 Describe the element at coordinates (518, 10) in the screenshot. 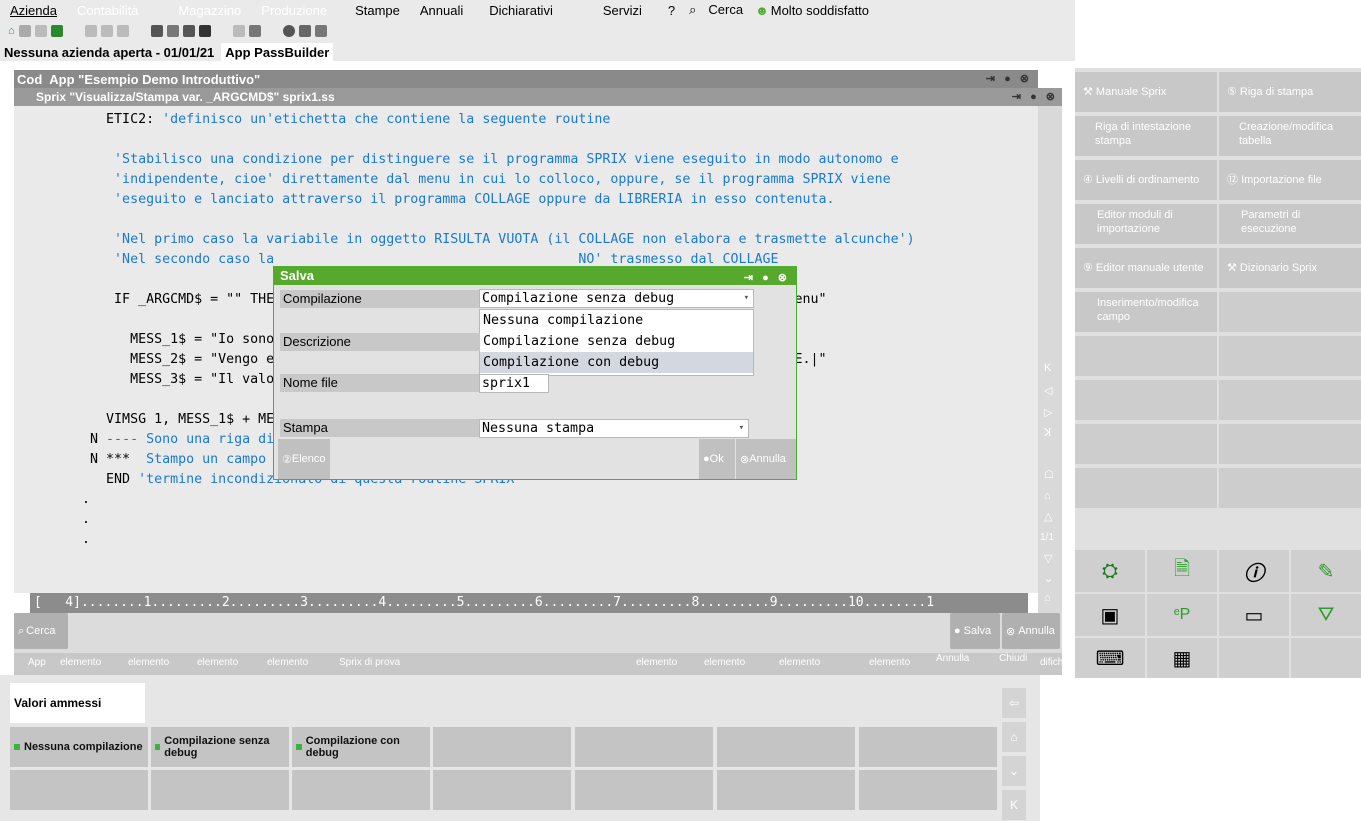

I see `menu-dichiarativi: Dichiarativi` at that location.